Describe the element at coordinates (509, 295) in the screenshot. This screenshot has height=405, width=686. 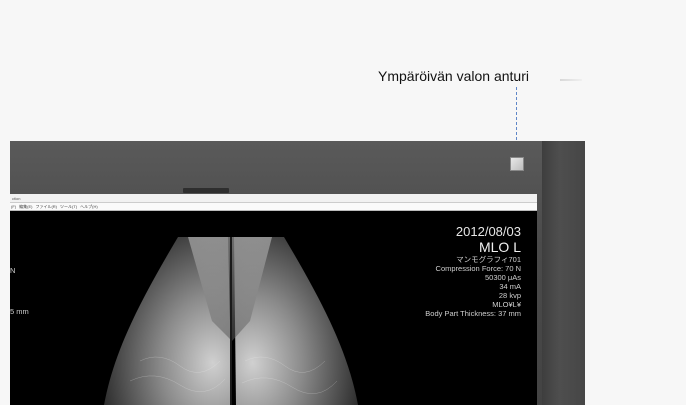
I see `exam-info-line: 28 kvp` at that location.